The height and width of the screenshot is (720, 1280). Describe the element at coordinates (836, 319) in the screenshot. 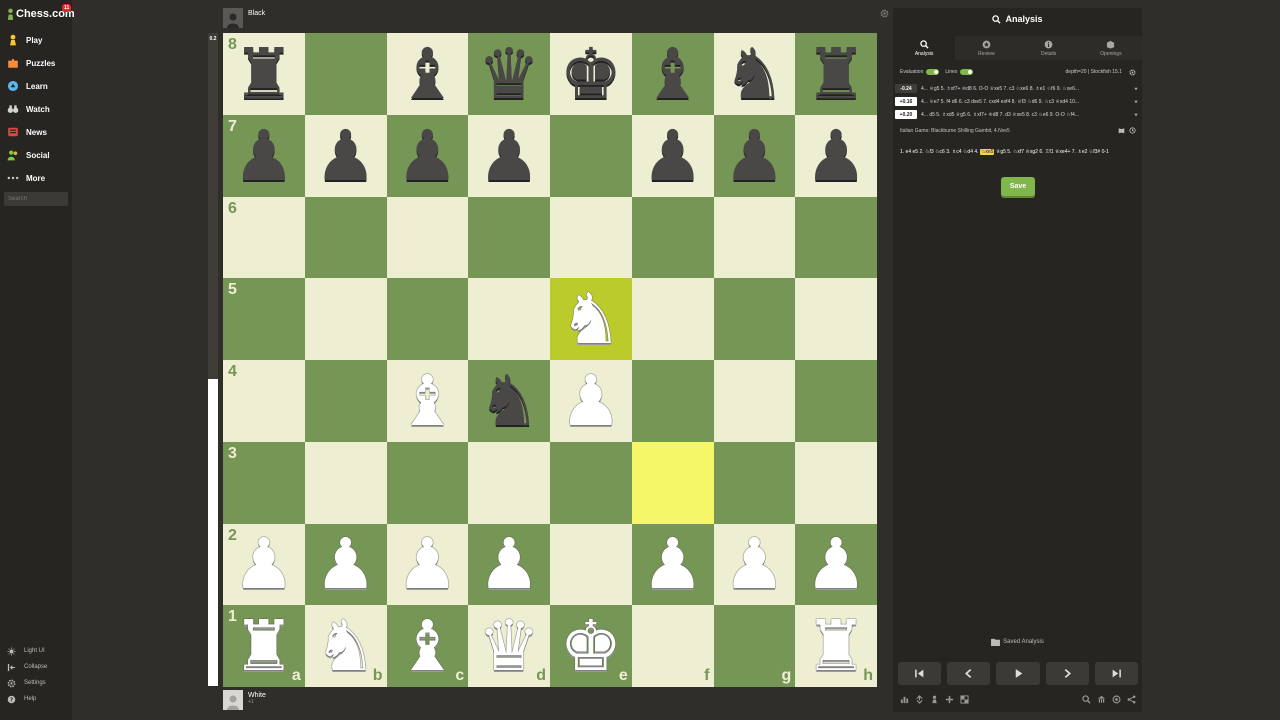

I see `square-h5` at that location.